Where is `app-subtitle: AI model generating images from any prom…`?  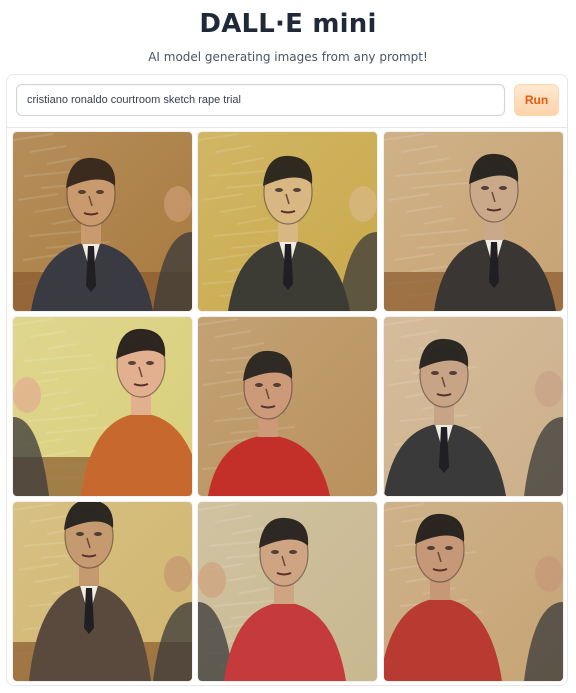
app-subtitle: AI model generating images from any prom… is located at coordinates (288, 57).